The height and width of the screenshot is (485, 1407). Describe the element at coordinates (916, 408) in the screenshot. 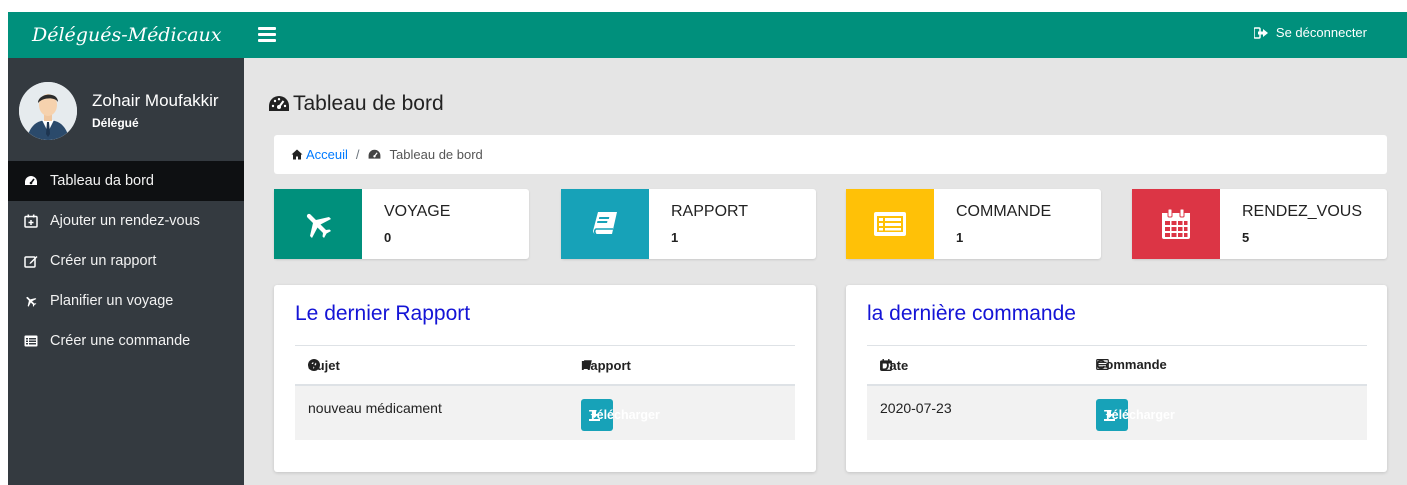

I see `order-date: 2020-07-23` at that location.